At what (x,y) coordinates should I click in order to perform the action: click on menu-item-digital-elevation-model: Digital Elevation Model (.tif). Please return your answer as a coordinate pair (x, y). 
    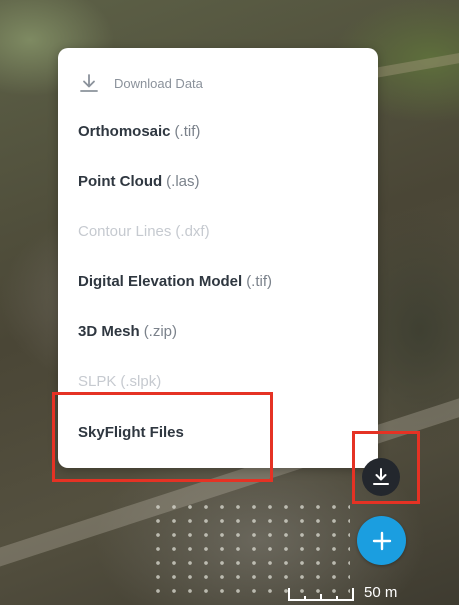
    Looking at the image, I should click on (175, 282).